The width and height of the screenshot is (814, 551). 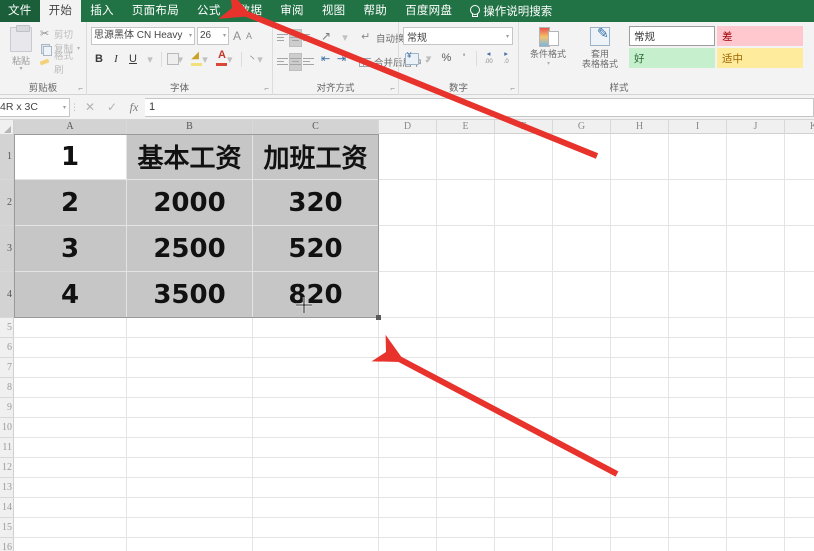 What do you see at coordinates (524, 368) in the screenshot?
I see `cell-F7` at bounding box center [524, 368].